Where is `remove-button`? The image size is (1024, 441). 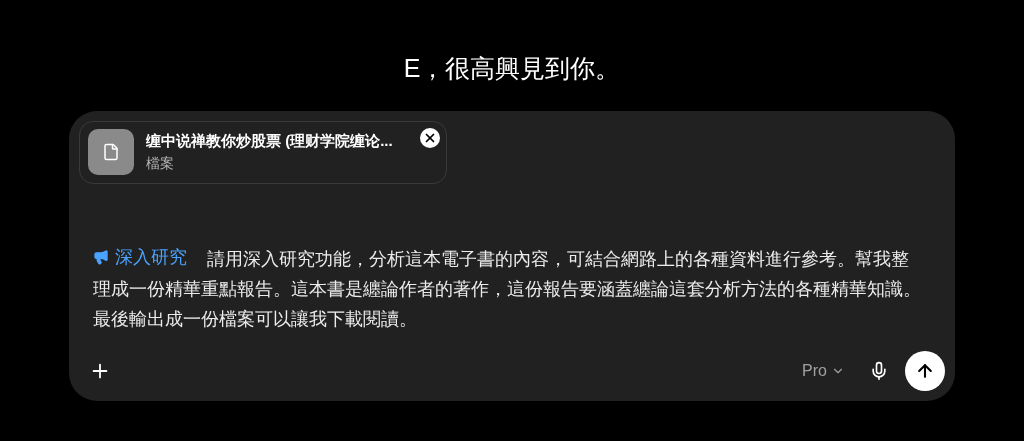 remove-button is located at coordinates (430, 137).